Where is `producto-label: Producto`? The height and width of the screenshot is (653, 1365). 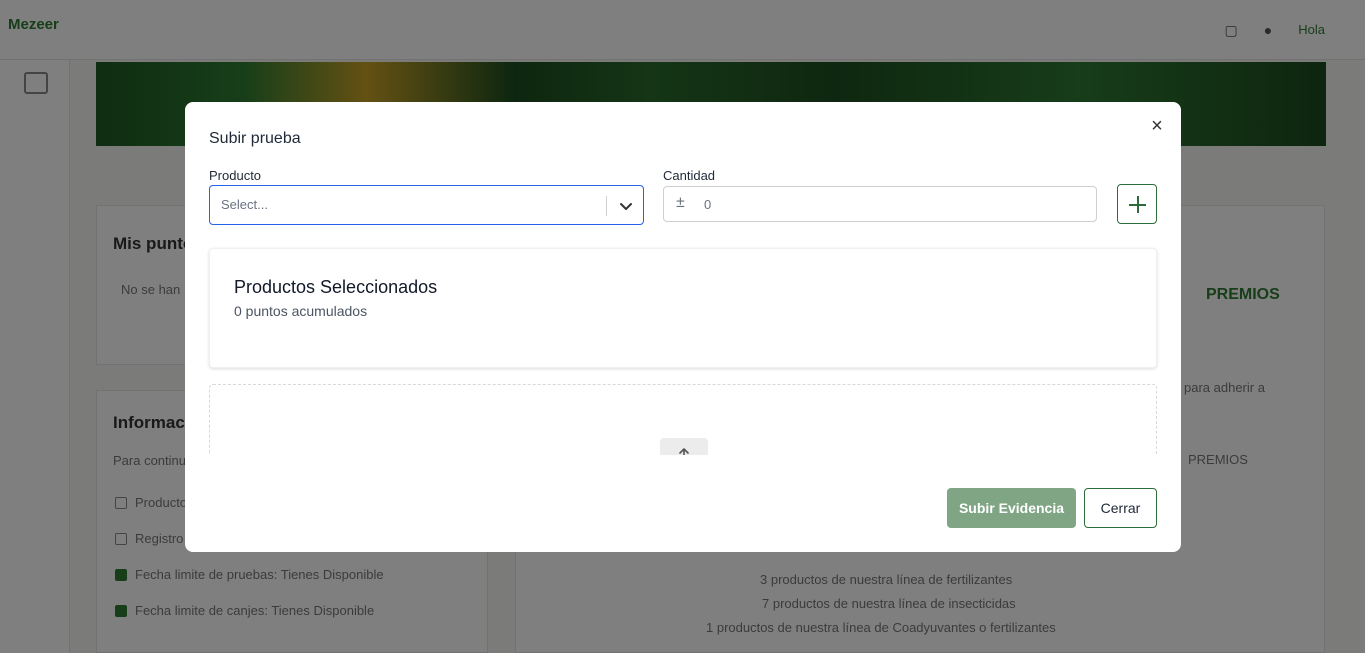 producto-label: Producto is located at coordinates (235, 175).